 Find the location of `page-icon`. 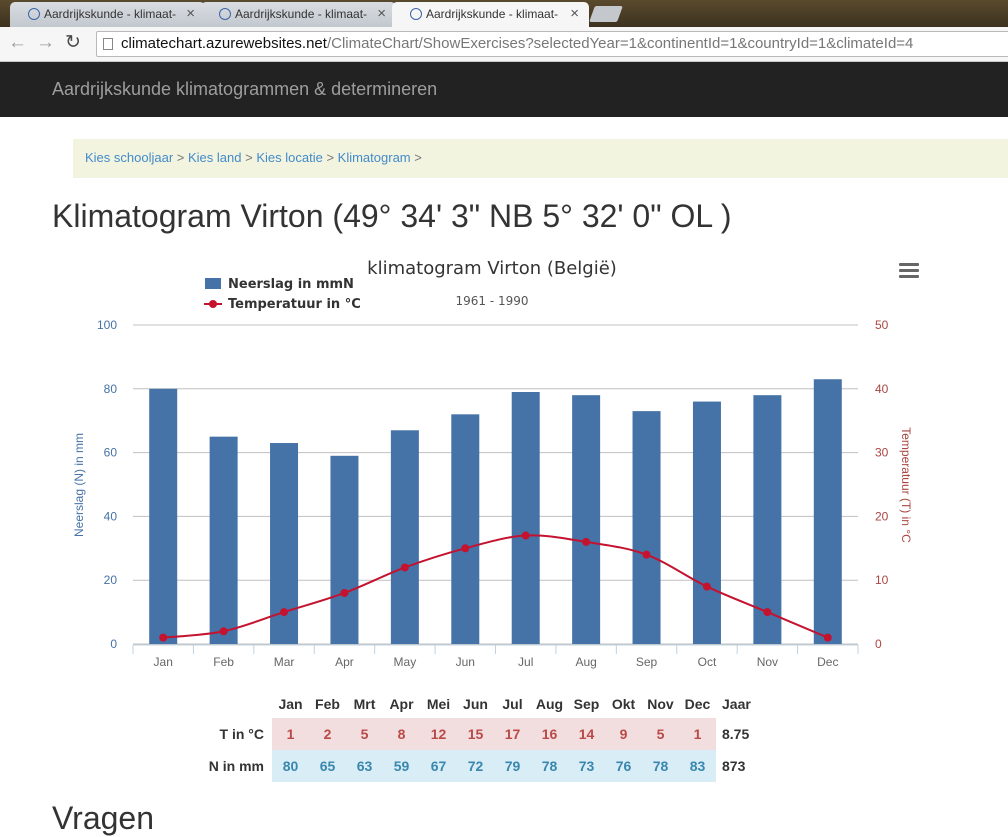

page-icon is located at coordinates (108, 44).